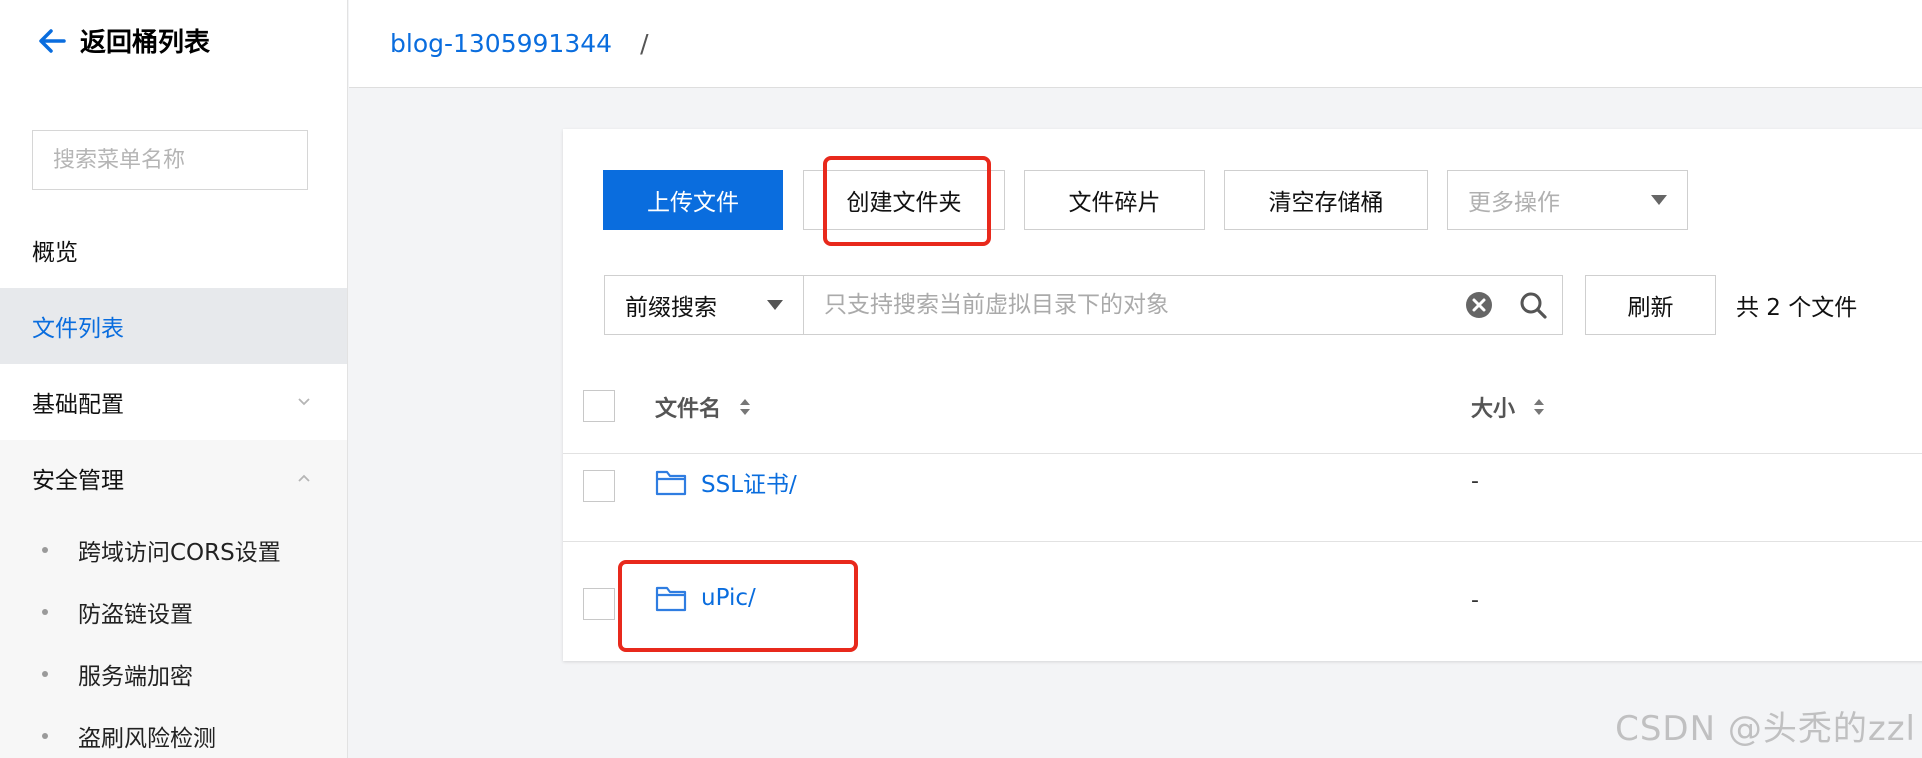 Image resolution: width=1922 pixels, height=758 pixels. I want to click on back-to-bucket-list-link: 返回桶列表, so click(123, 40).